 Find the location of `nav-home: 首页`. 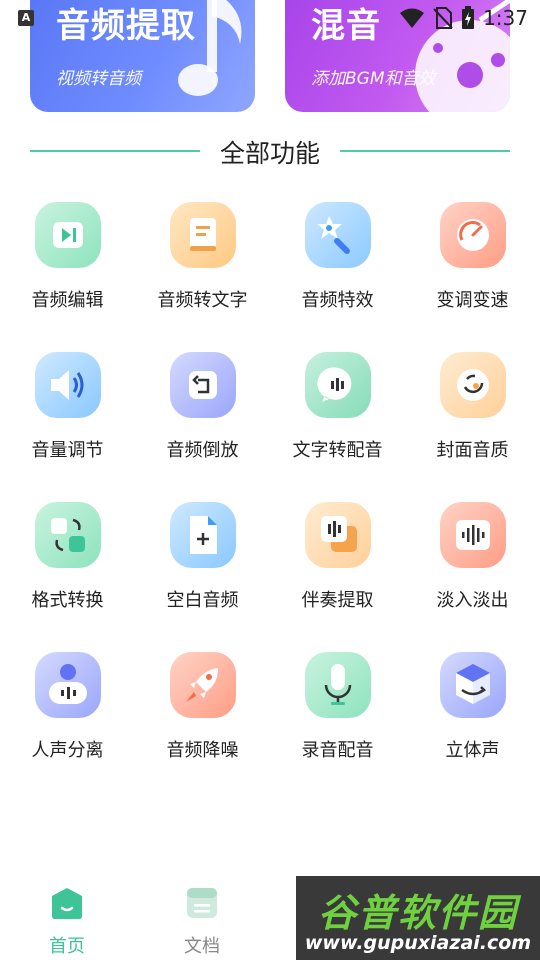

nav-home: 首页 is located at coordinates (67, 920).